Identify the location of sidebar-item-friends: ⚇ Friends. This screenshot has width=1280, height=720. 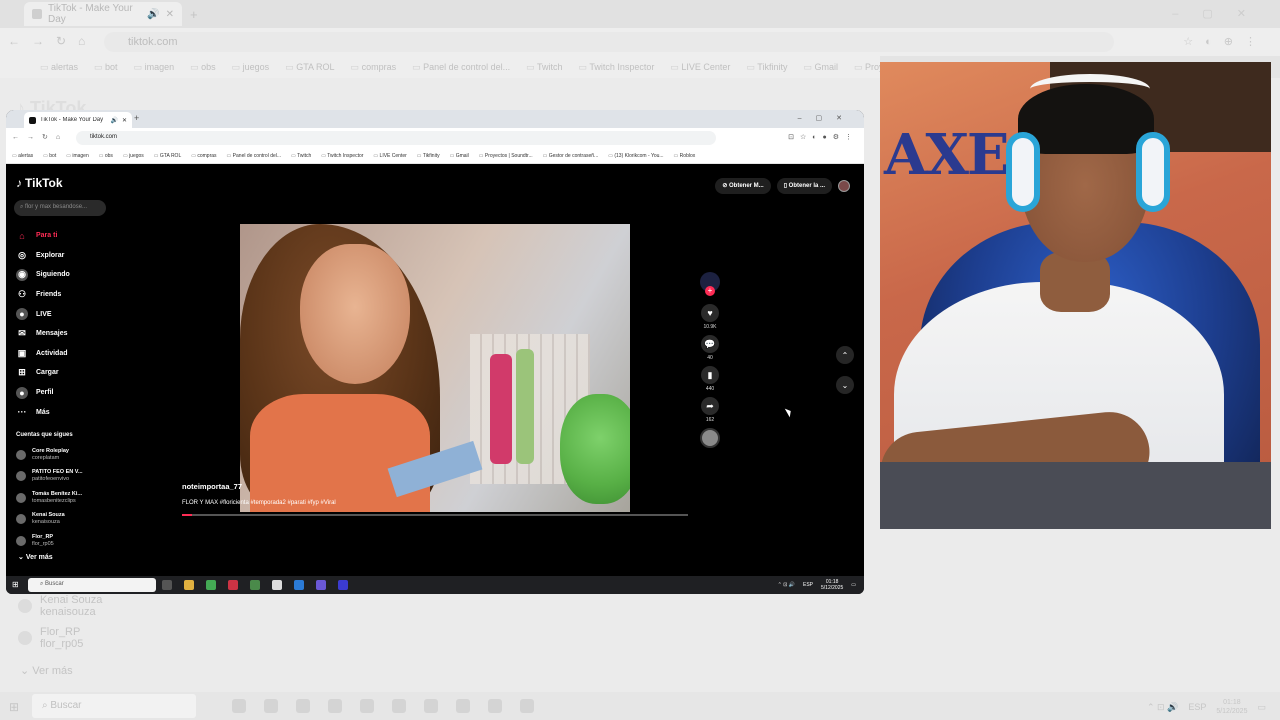
(43, 295).